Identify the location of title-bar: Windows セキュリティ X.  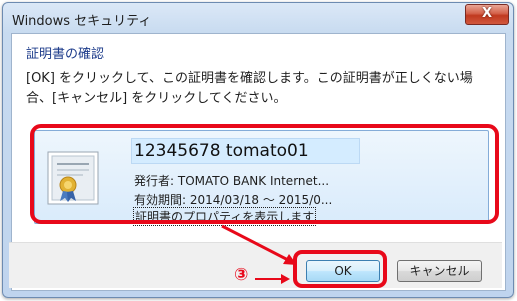
(258, 18).